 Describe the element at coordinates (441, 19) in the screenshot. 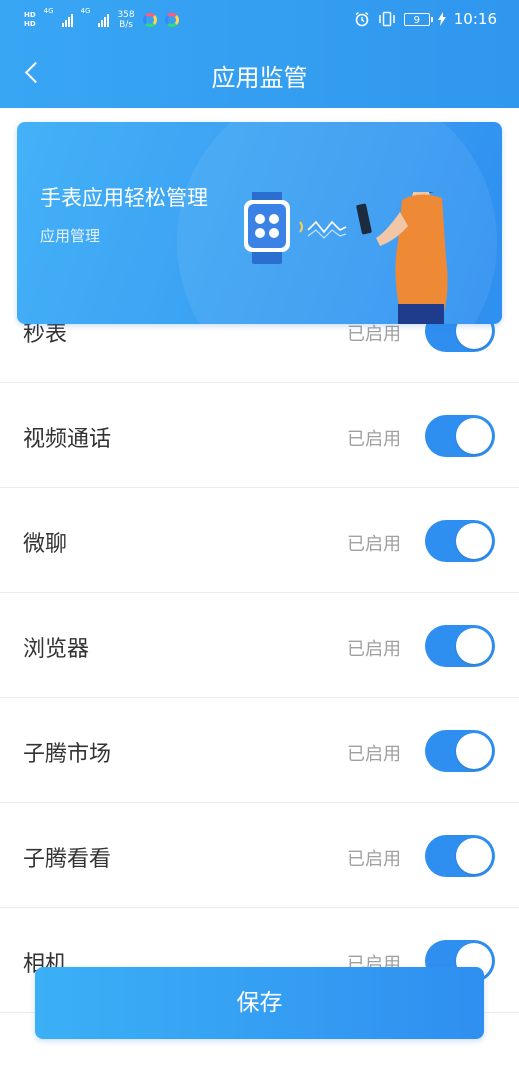

I see `charging-icon` at that location.